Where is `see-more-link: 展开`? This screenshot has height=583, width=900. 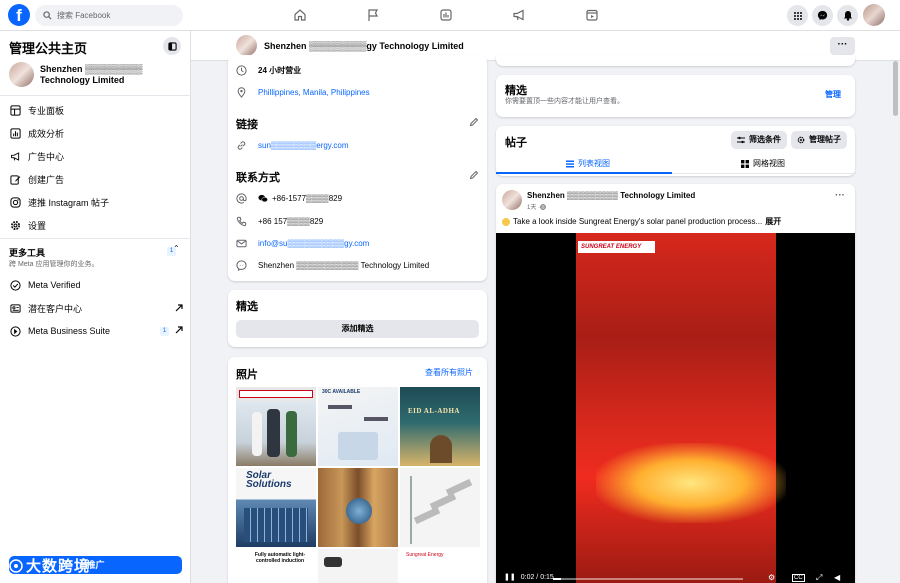 see-more-link: 展开 is located at coordinates (773, 221).